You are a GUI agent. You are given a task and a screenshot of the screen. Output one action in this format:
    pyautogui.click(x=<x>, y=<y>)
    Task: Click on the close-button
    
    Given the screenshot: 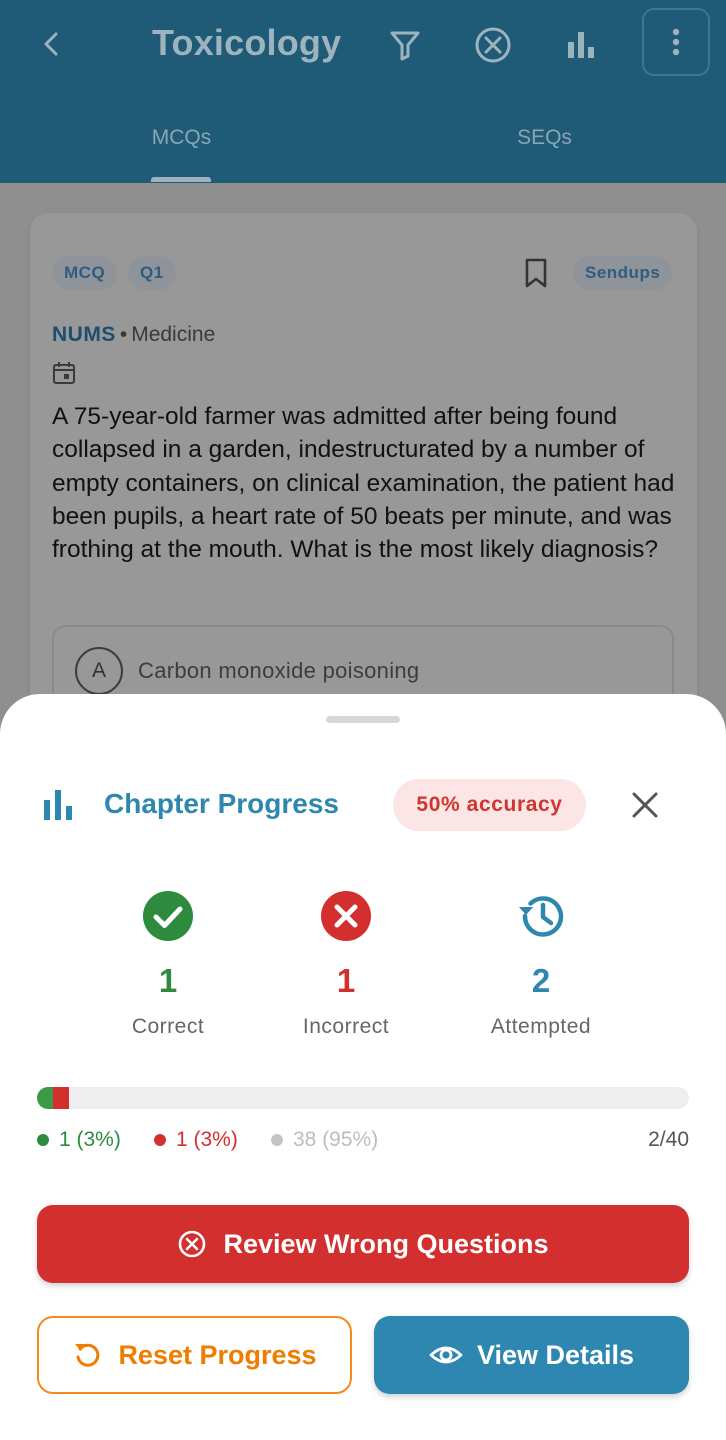 What is the action you would take?
    pyautogui.click(x=645, y=805)
    